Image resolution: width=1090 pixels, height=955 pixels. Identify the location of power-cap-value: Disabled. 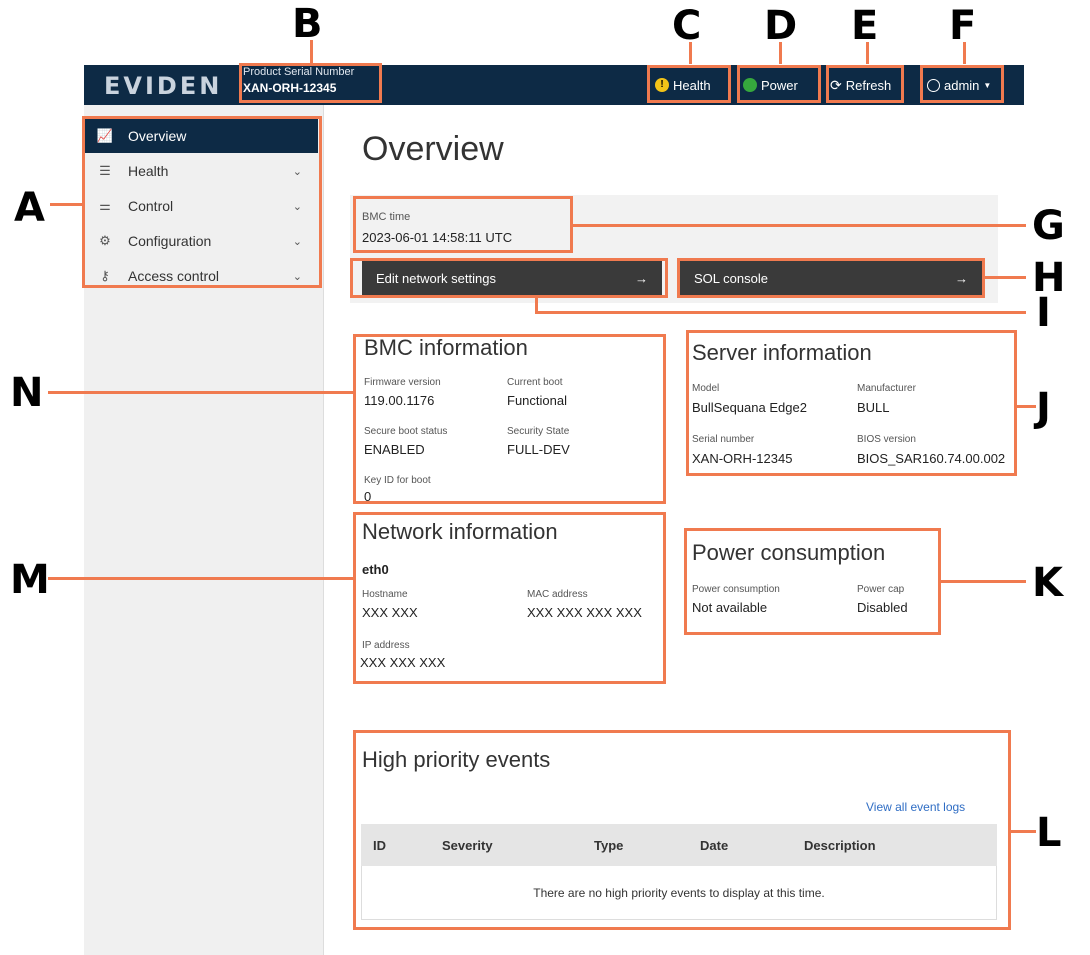
(882, 607).